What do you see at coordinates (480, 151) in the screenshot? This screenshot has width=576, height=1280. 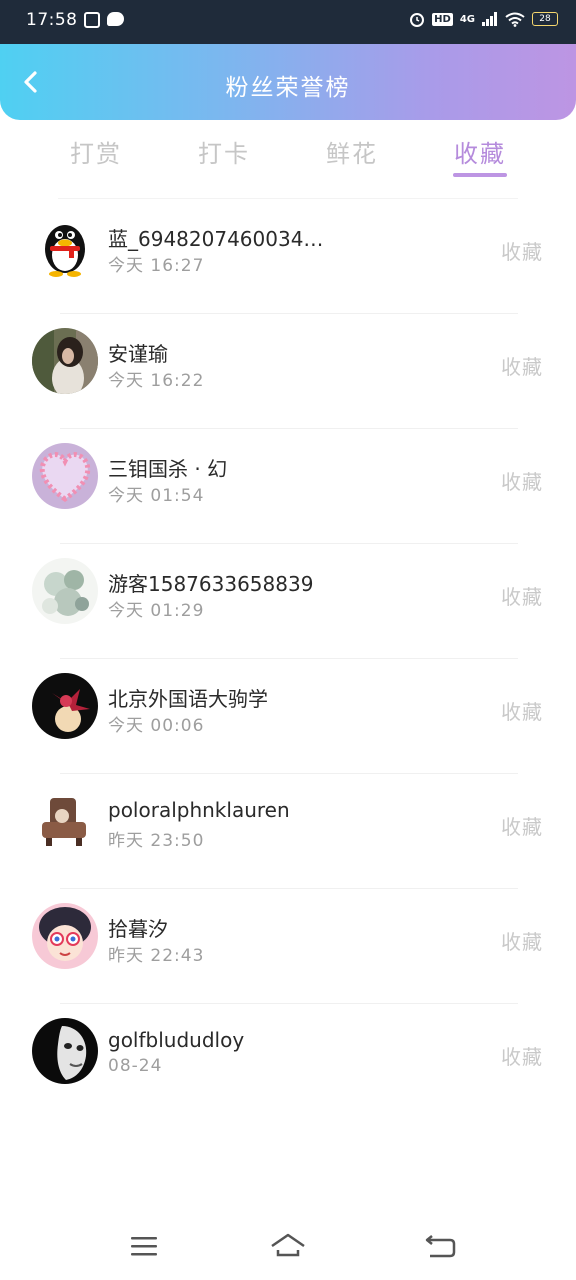 I see `tab-favorites: 收藏` at bounding box center [480, 151].